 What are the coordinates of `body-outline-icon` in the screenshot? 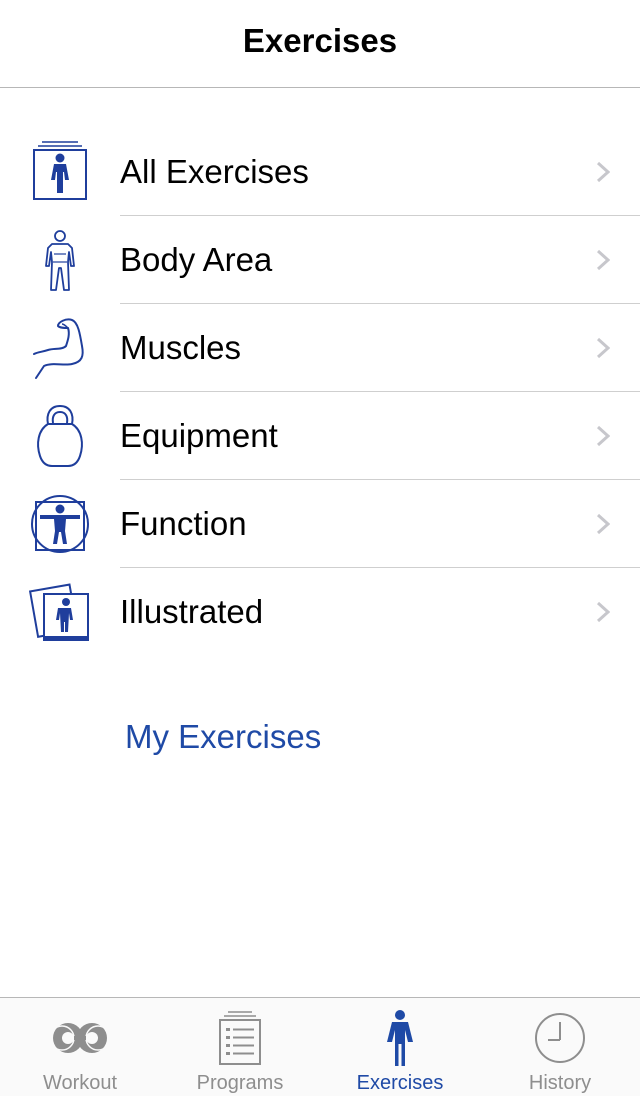 It's located at (60, 260).